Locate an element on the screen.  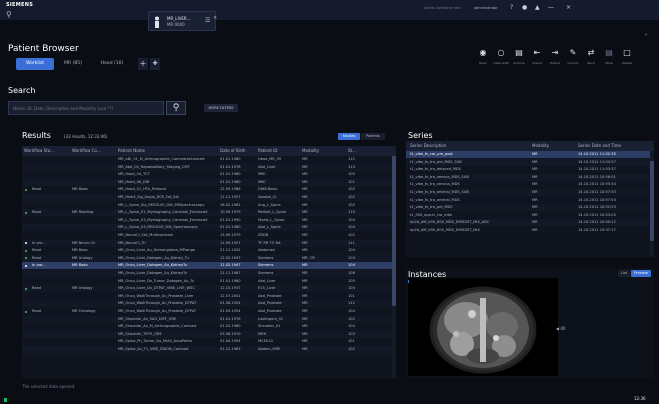
open-icon: ◉ is located at coordinates (483, 52).